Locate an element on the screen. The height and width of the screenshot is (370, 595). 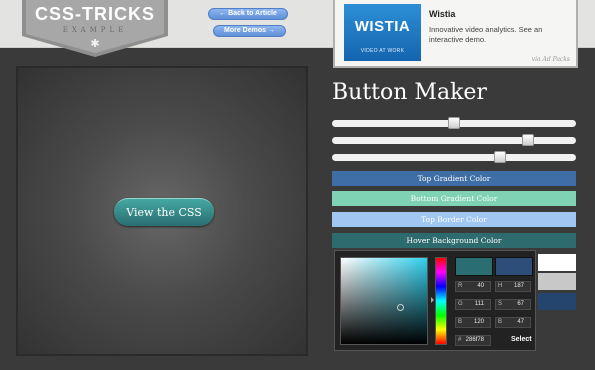
brightness-field: B 47 is located at coordinates (513, 322).